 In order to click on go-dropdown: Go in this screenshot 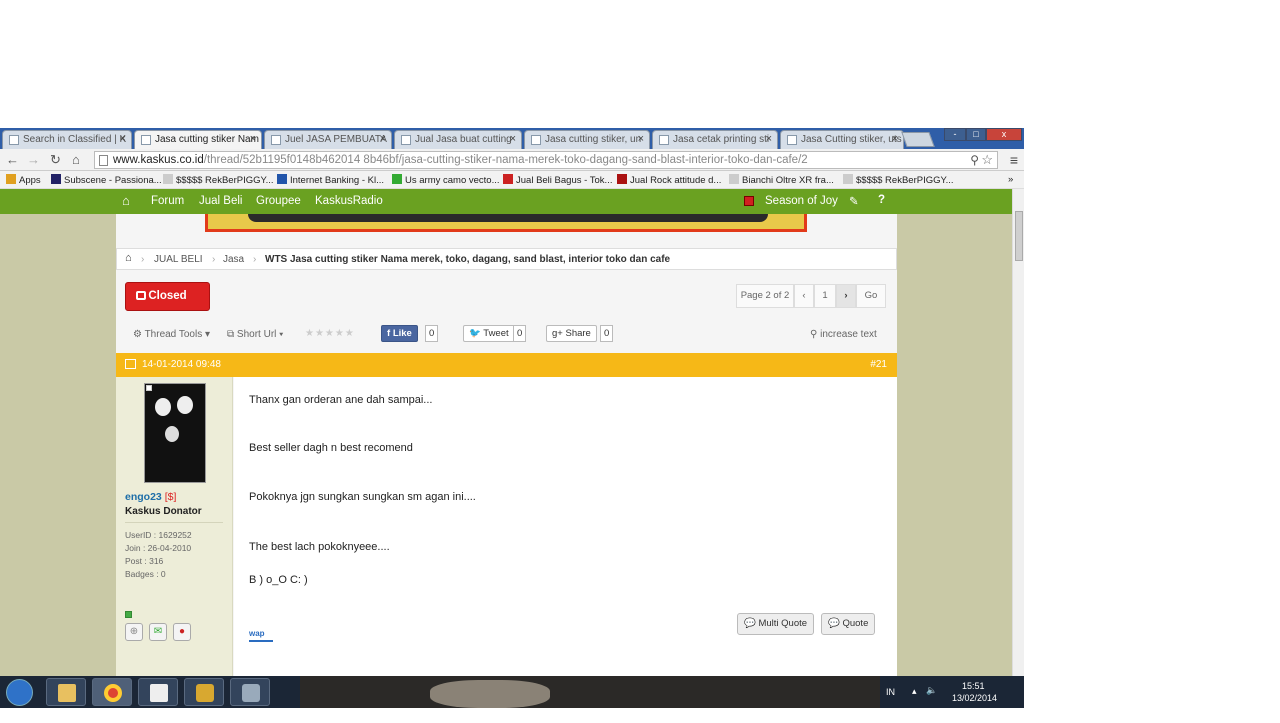, I will do `click(871, 296)`.